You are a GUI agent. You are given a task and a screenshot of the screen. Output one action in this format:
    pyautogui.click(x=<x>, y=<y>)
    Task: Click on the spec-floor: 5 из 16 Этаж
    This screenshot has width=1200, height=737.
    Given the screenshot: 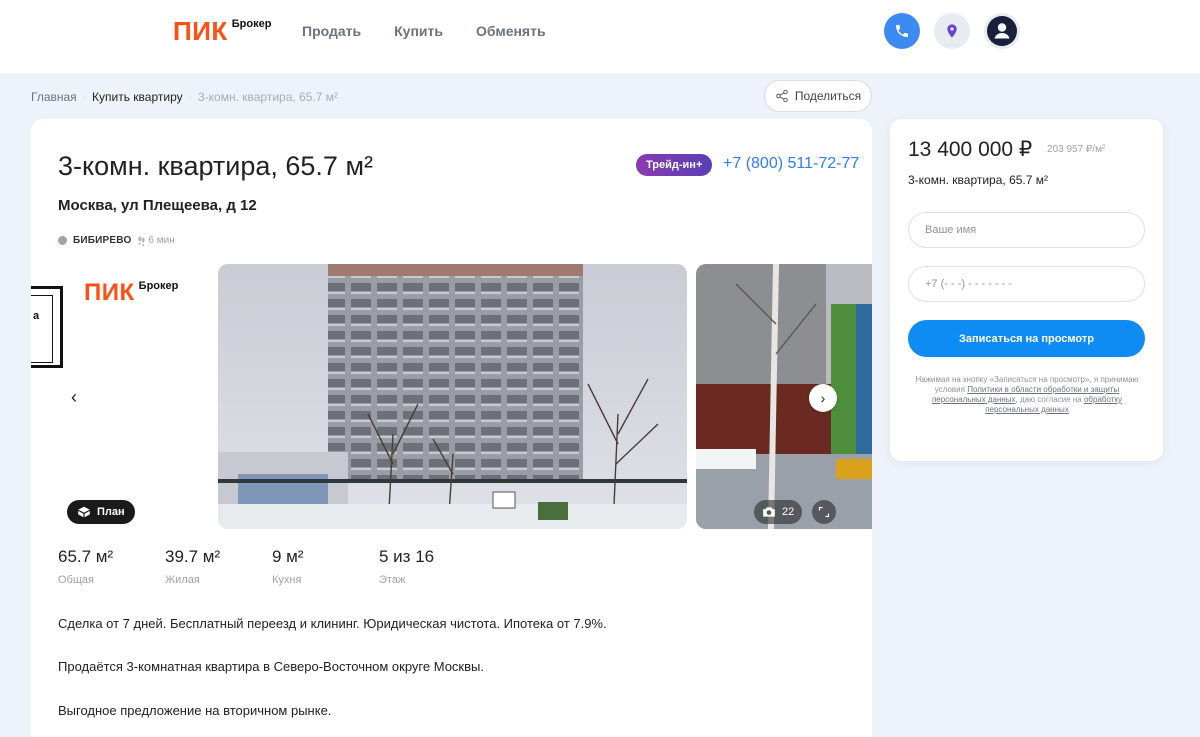 What is the action you would take?
    pyautogui.click(x=432, y=566)
    